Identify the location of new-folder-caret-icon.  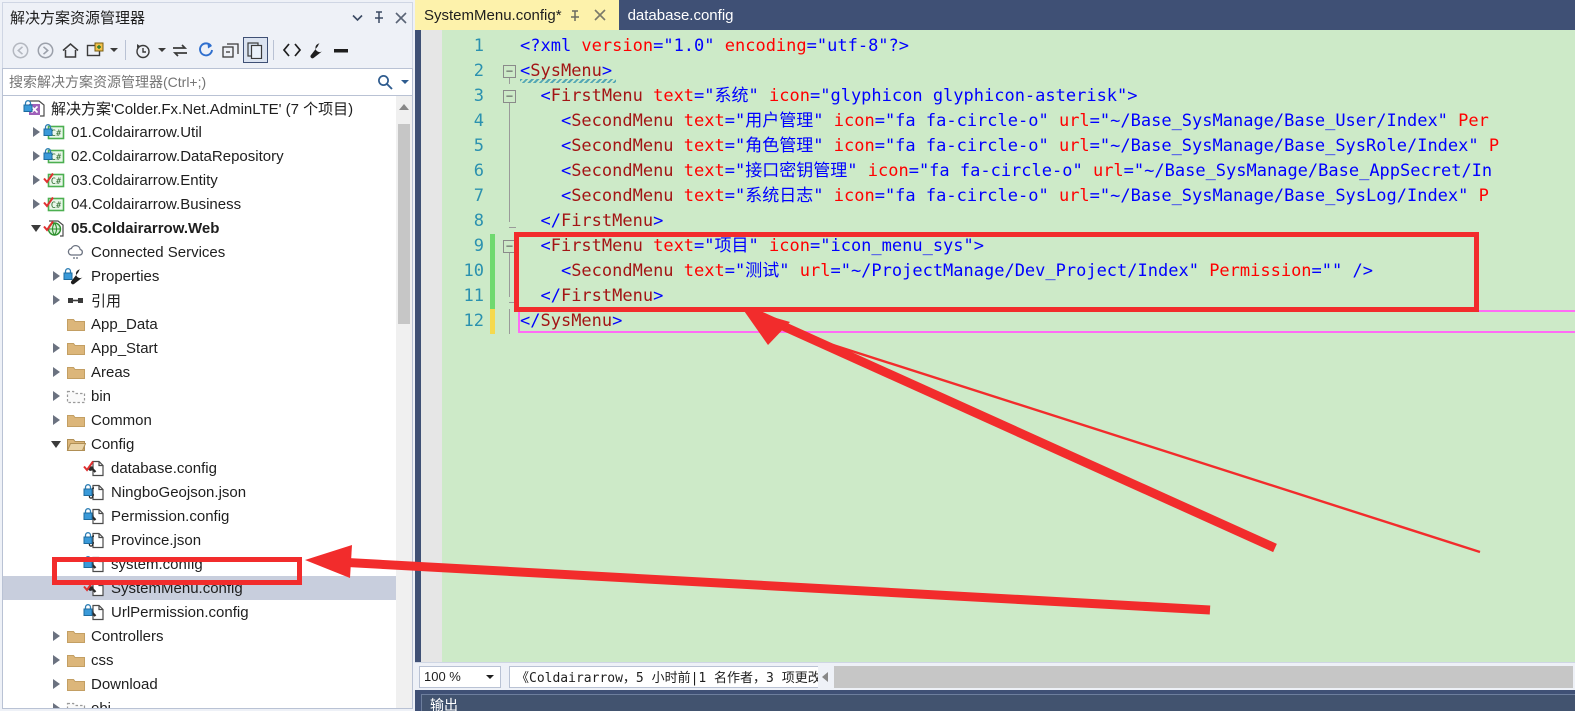
(114, 50).